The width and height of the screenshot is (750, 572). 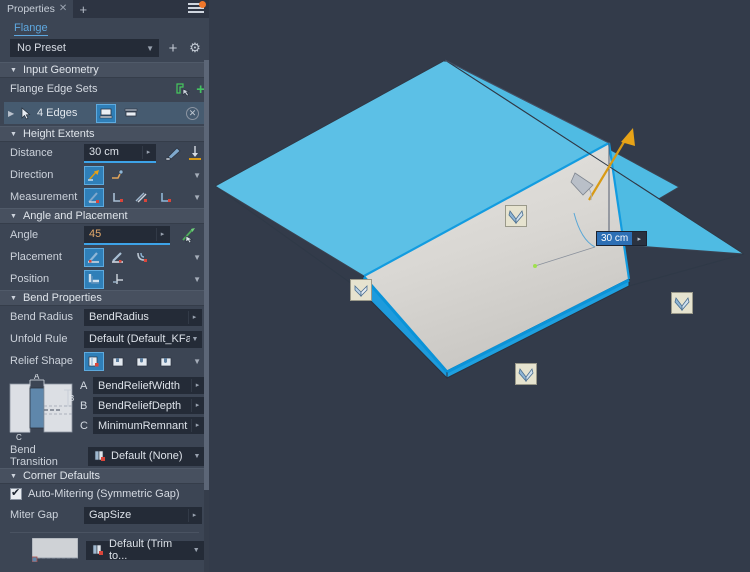 I want to click on edge-set-item: ▶ 4 Edges ✕, so click(x=104, y=113).